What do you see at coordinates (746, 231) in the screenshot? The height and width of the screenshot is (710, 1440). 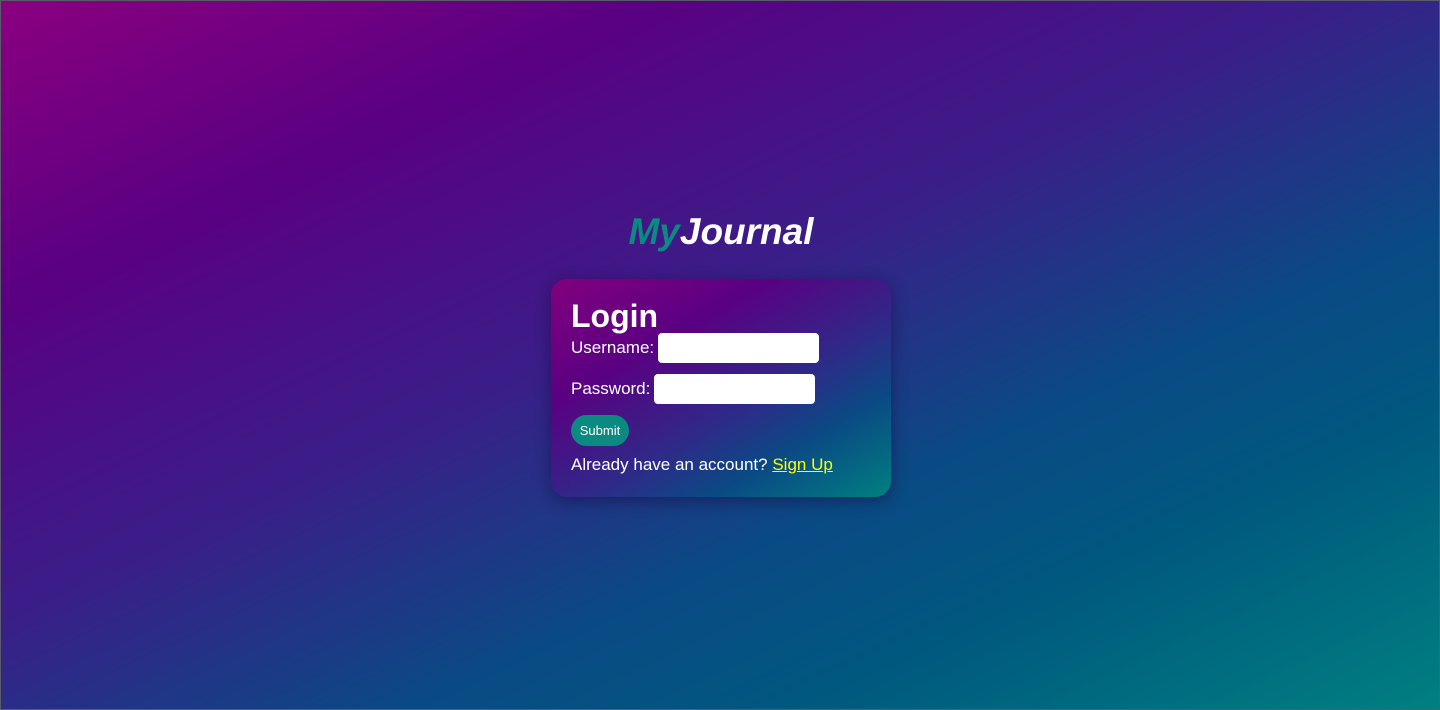 I see `logo-journal-text: Journal` at bounding box center [746, 231].